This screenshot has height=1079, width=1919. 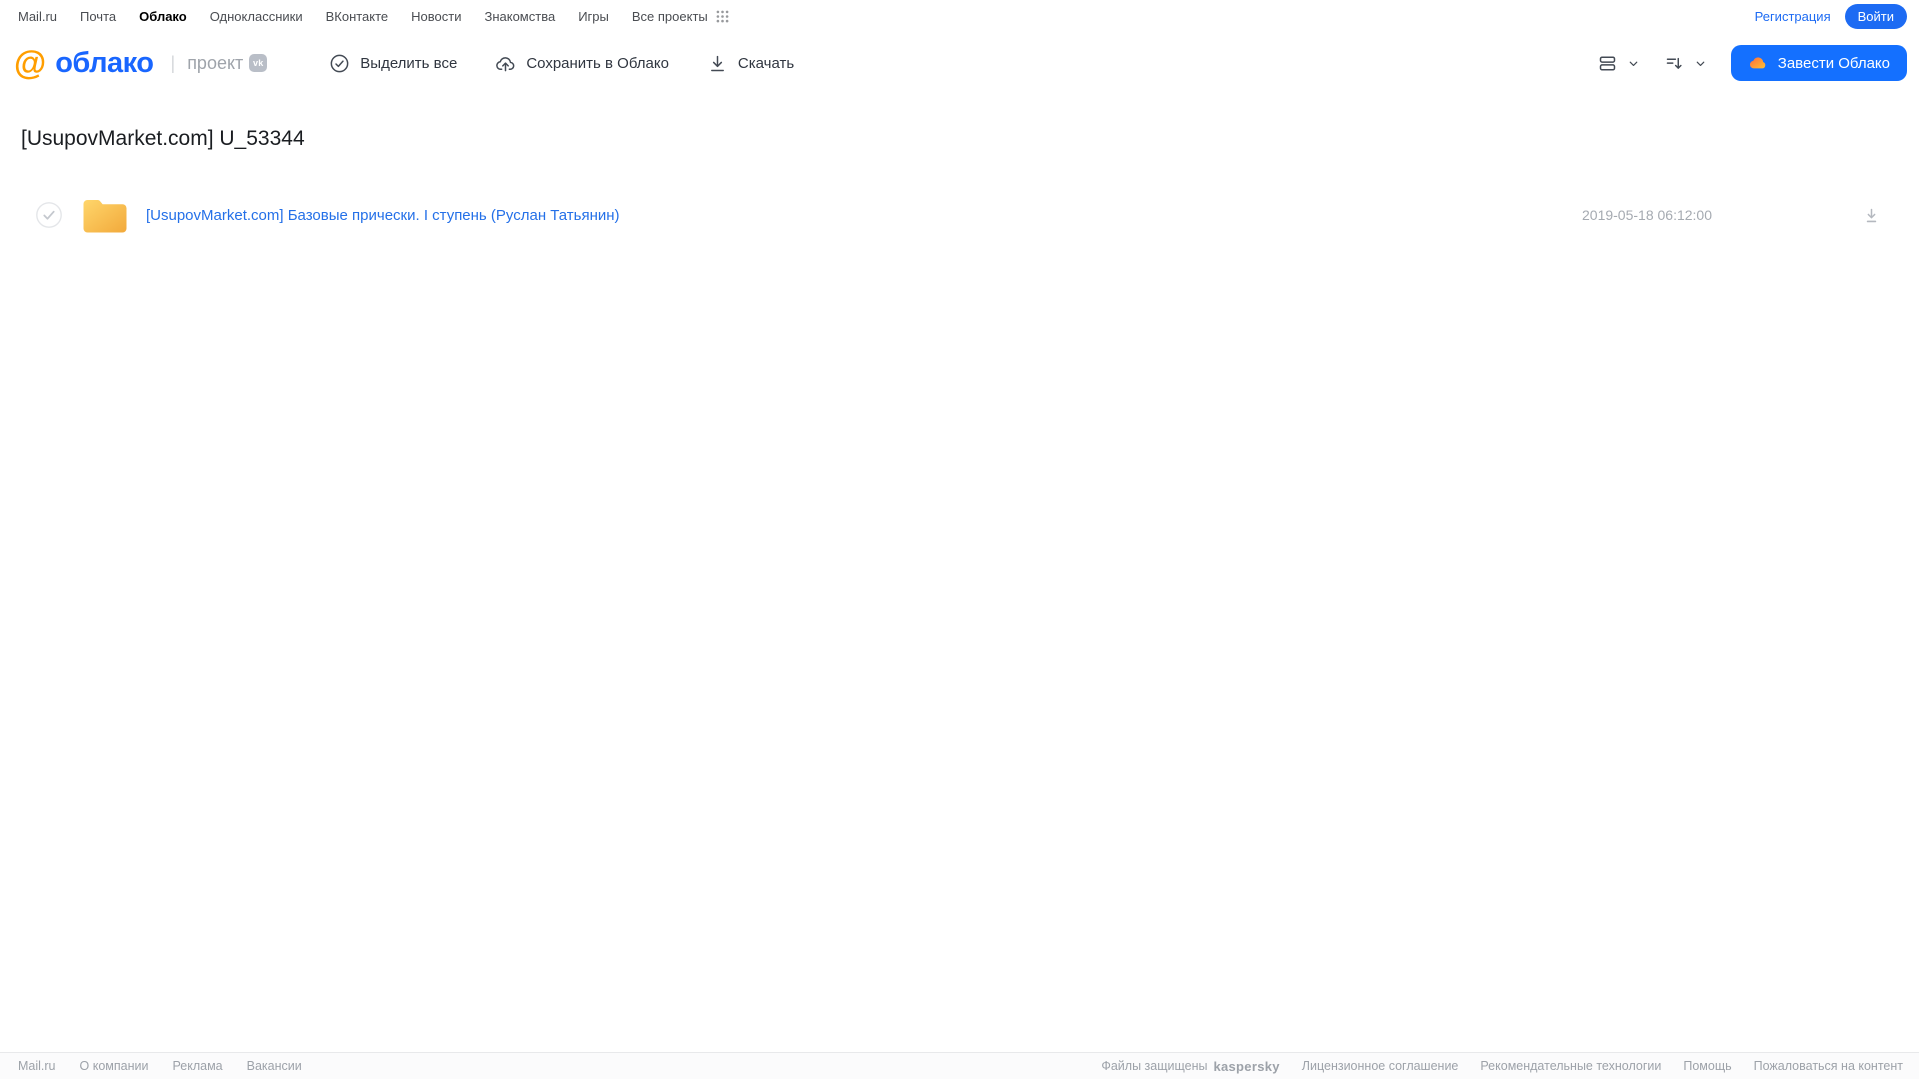 What do you see at coordinates (1570, 1066) in the screenshot?
I see `footer-link-recommendations: Рекомендательные технологии` at bounding box center [1570, 1066].